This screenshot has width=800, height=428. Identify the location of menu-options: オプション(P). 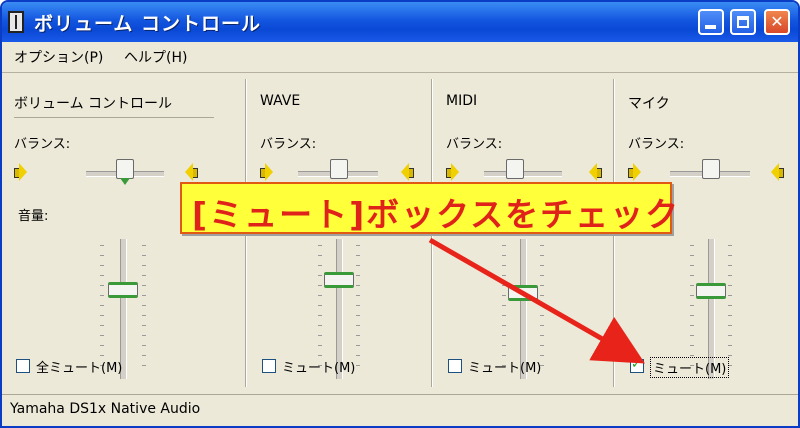
(58, 57).